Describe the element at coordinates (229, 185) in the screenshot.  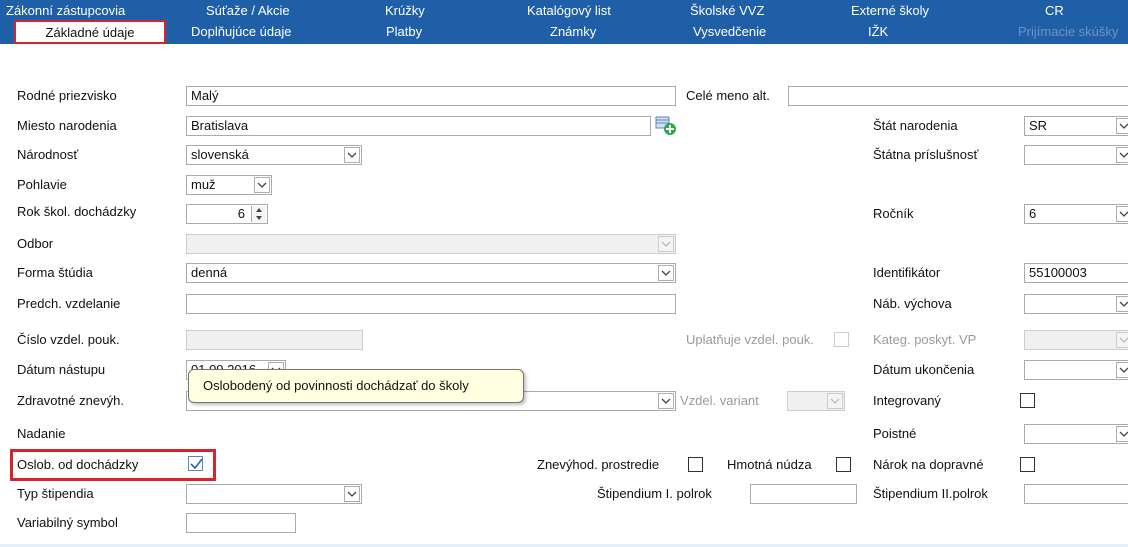
I see `pohlavie-select: muž` at that location.